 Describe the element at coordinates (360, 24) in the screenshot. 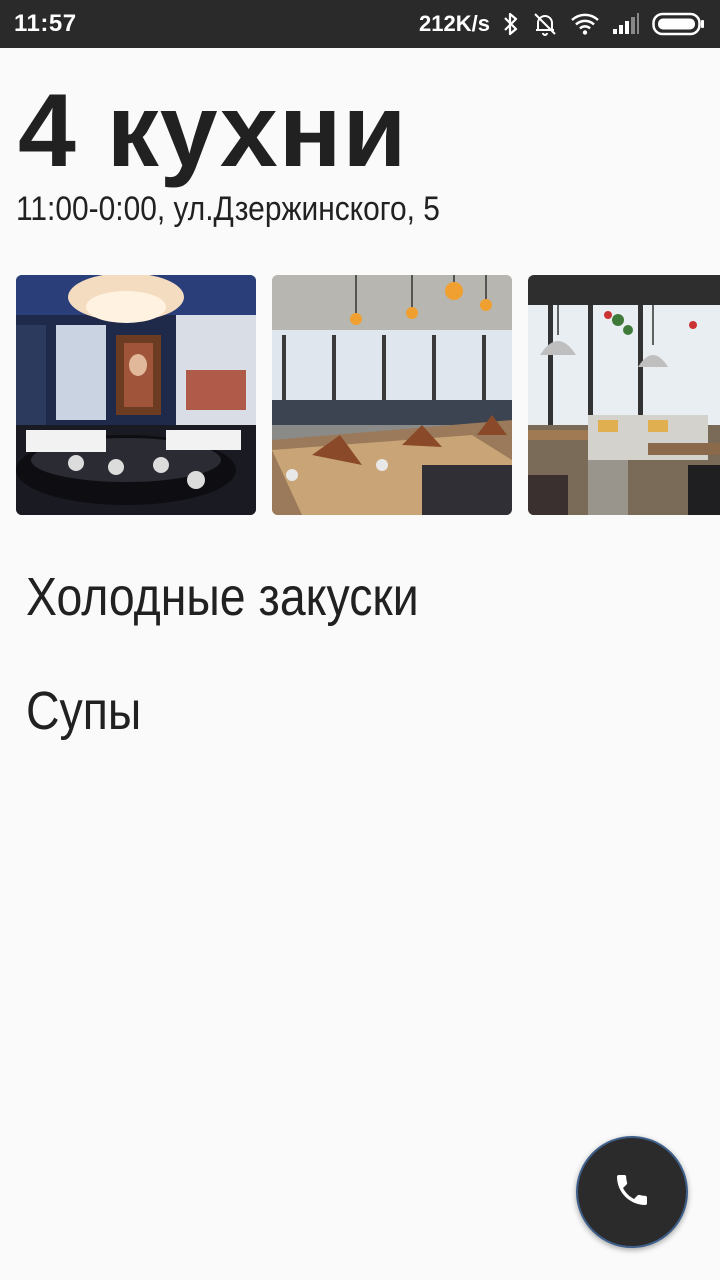

I see `status-bar: 11:57 212K/s` at that location.